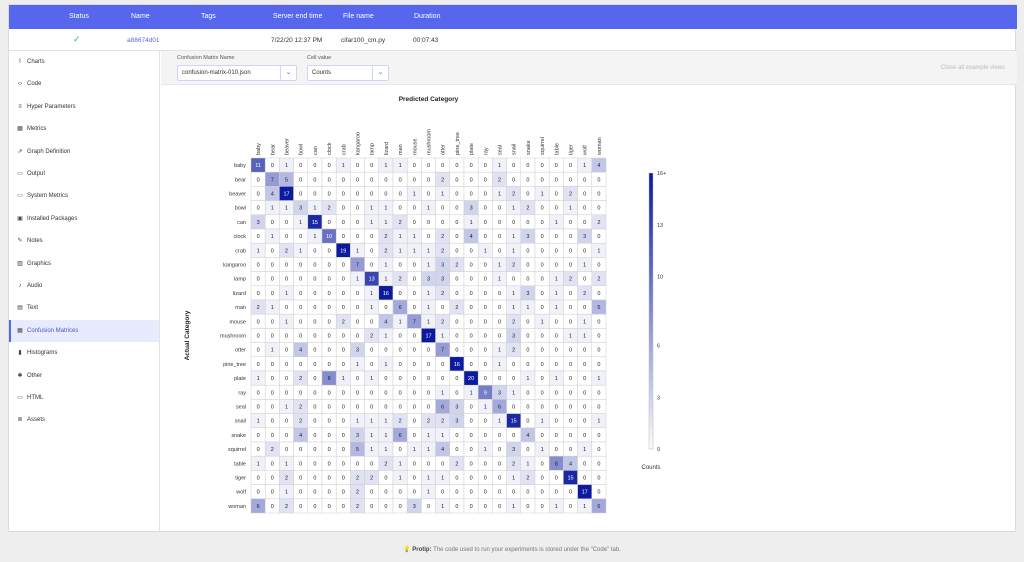 The width and height of the screenshot is (1024, 562). Describe the element at coordinates (240, 280) in the screenshot. I see `y-tick-label: lamp` at that location.